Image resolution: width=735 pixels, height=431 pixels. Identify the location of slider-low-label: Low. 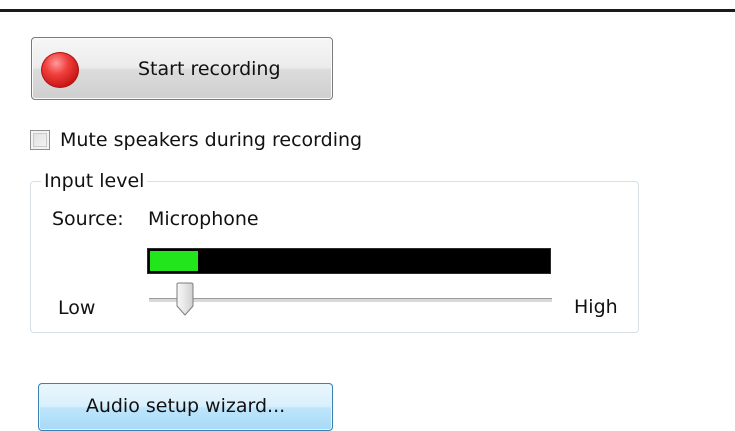
(77, 308).